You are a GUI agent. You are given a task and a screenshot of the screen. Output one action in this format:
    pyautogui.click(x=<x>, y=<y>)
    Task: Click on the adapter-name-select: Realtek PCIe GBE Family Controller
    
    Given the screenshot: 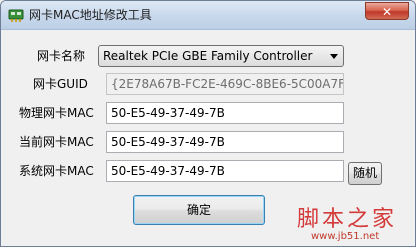 What is the action you would take?
    pyautogui.click(x=221, y=56)
    